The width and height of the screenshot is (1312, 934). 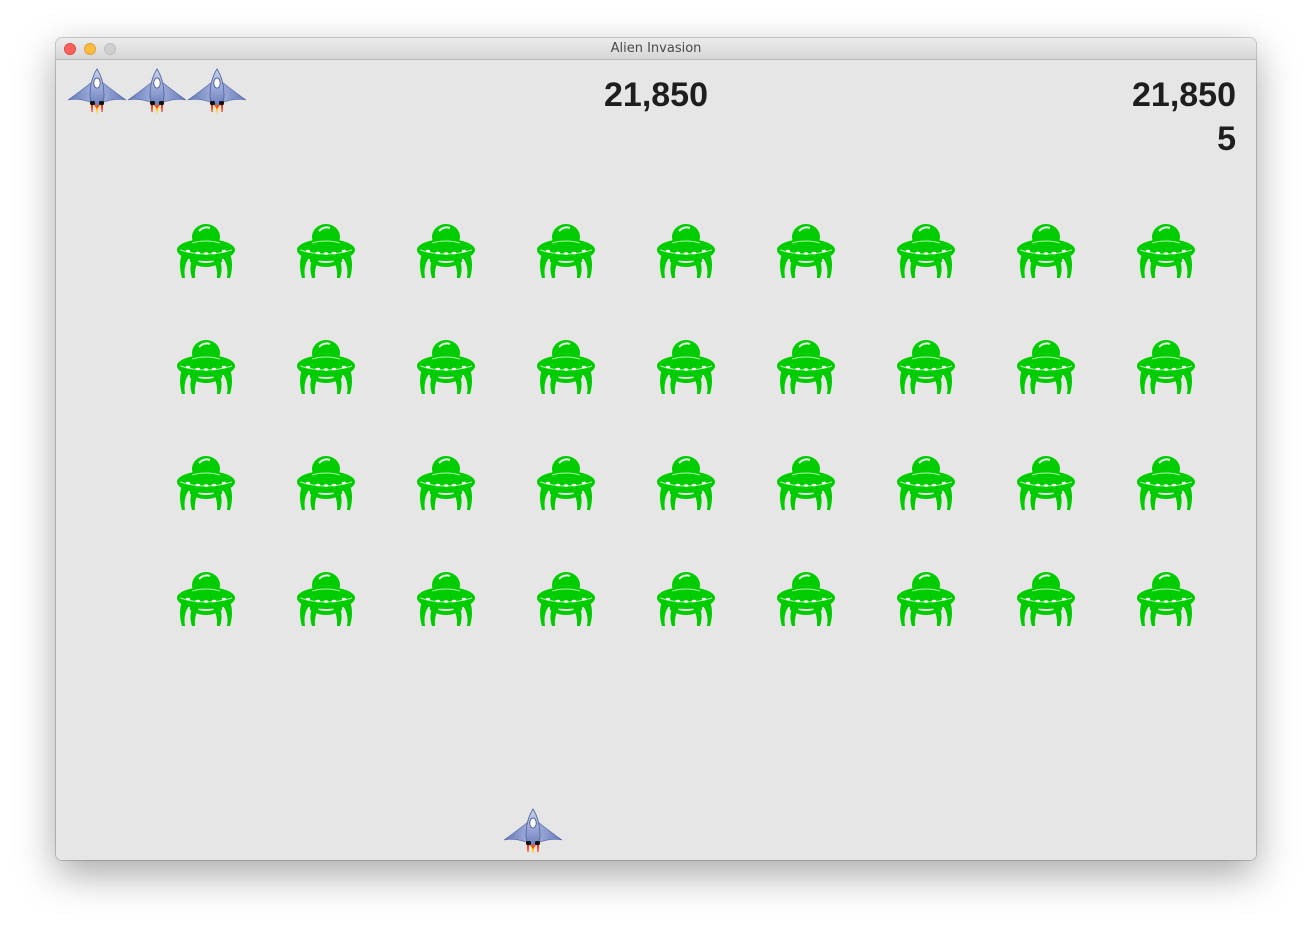 What do you see at coordinates (533, 833) in the screenshot?
I see `player-ship` at bounding box center [533, 833].